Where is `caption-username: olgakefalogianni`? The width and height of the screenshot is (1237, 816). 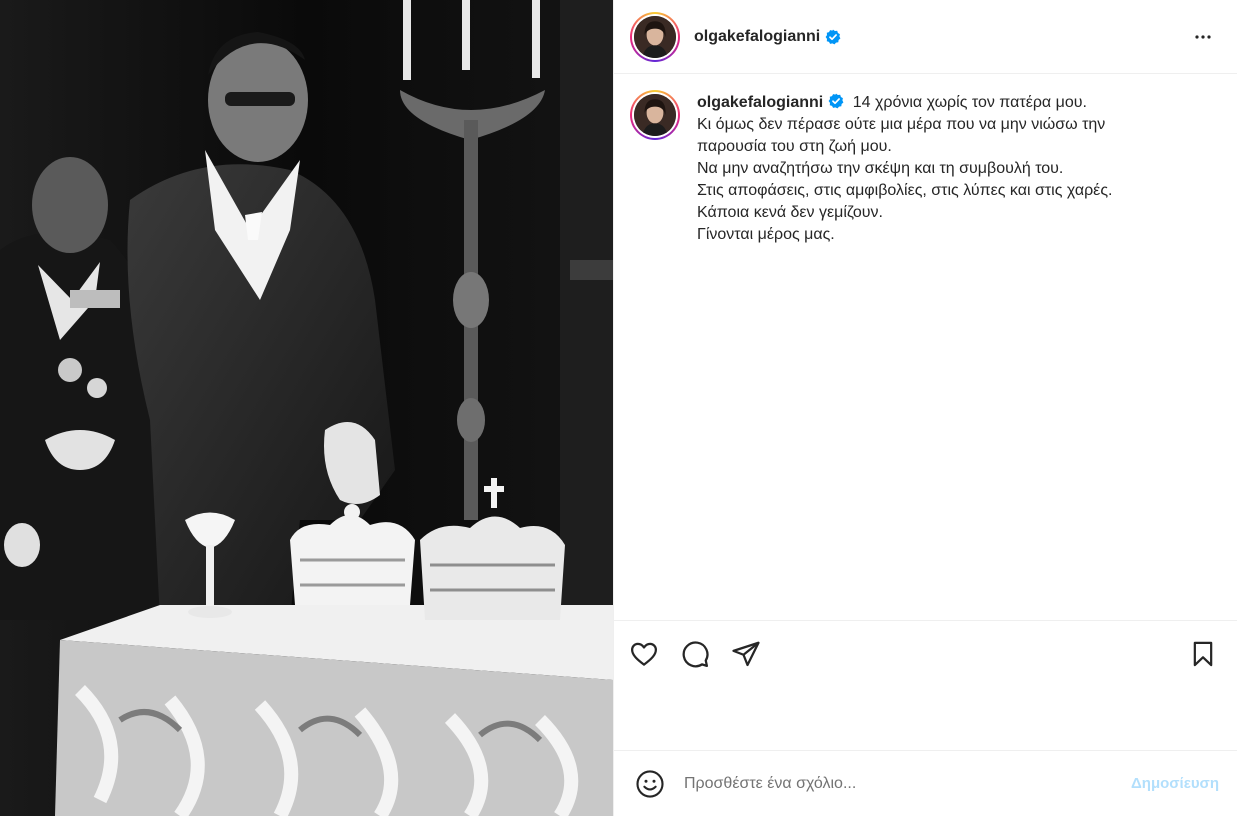
caption-username: olgakefalogianni is located at coordinates (760, 102).